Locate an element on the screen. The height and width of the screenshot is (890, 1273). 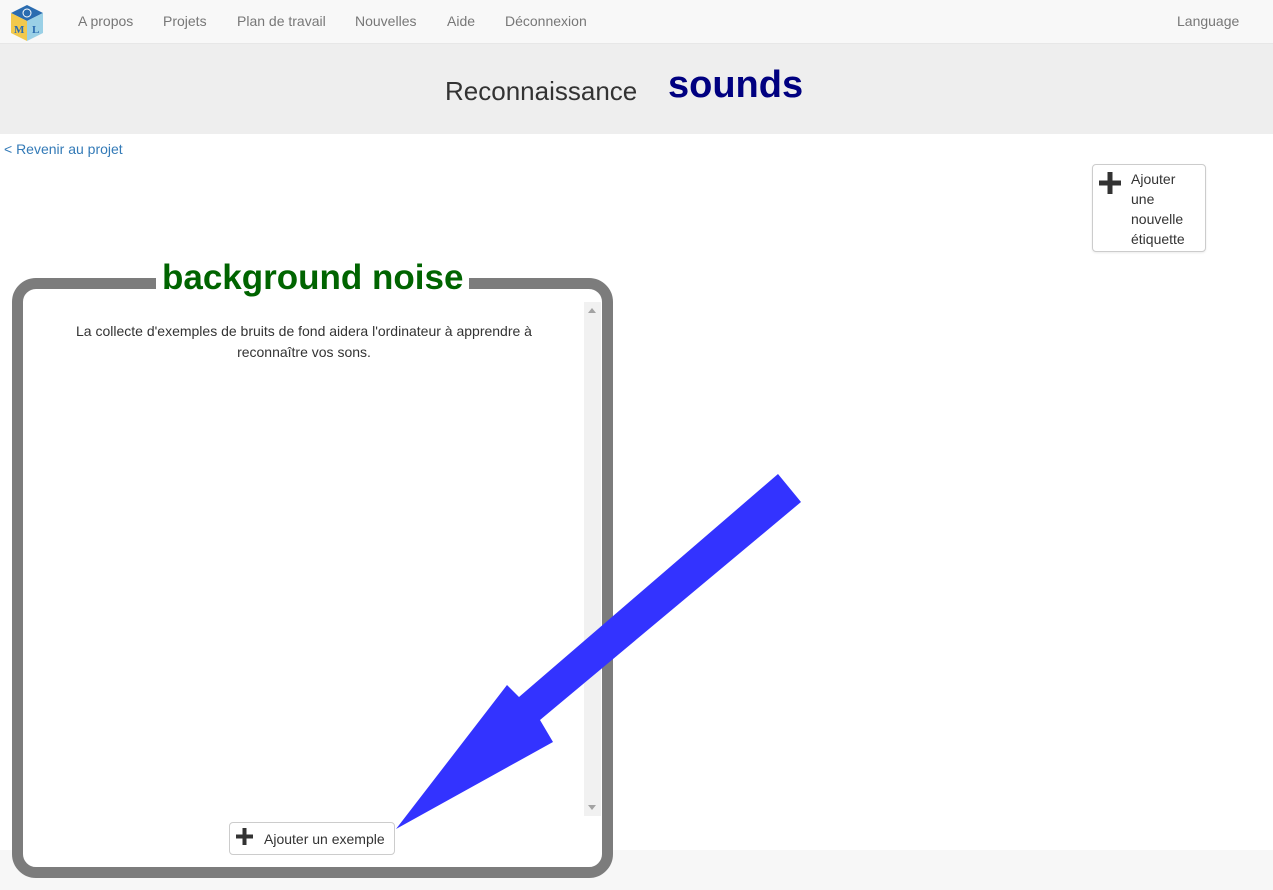
logo-letter-l: L is located at coordinates (35, 30).